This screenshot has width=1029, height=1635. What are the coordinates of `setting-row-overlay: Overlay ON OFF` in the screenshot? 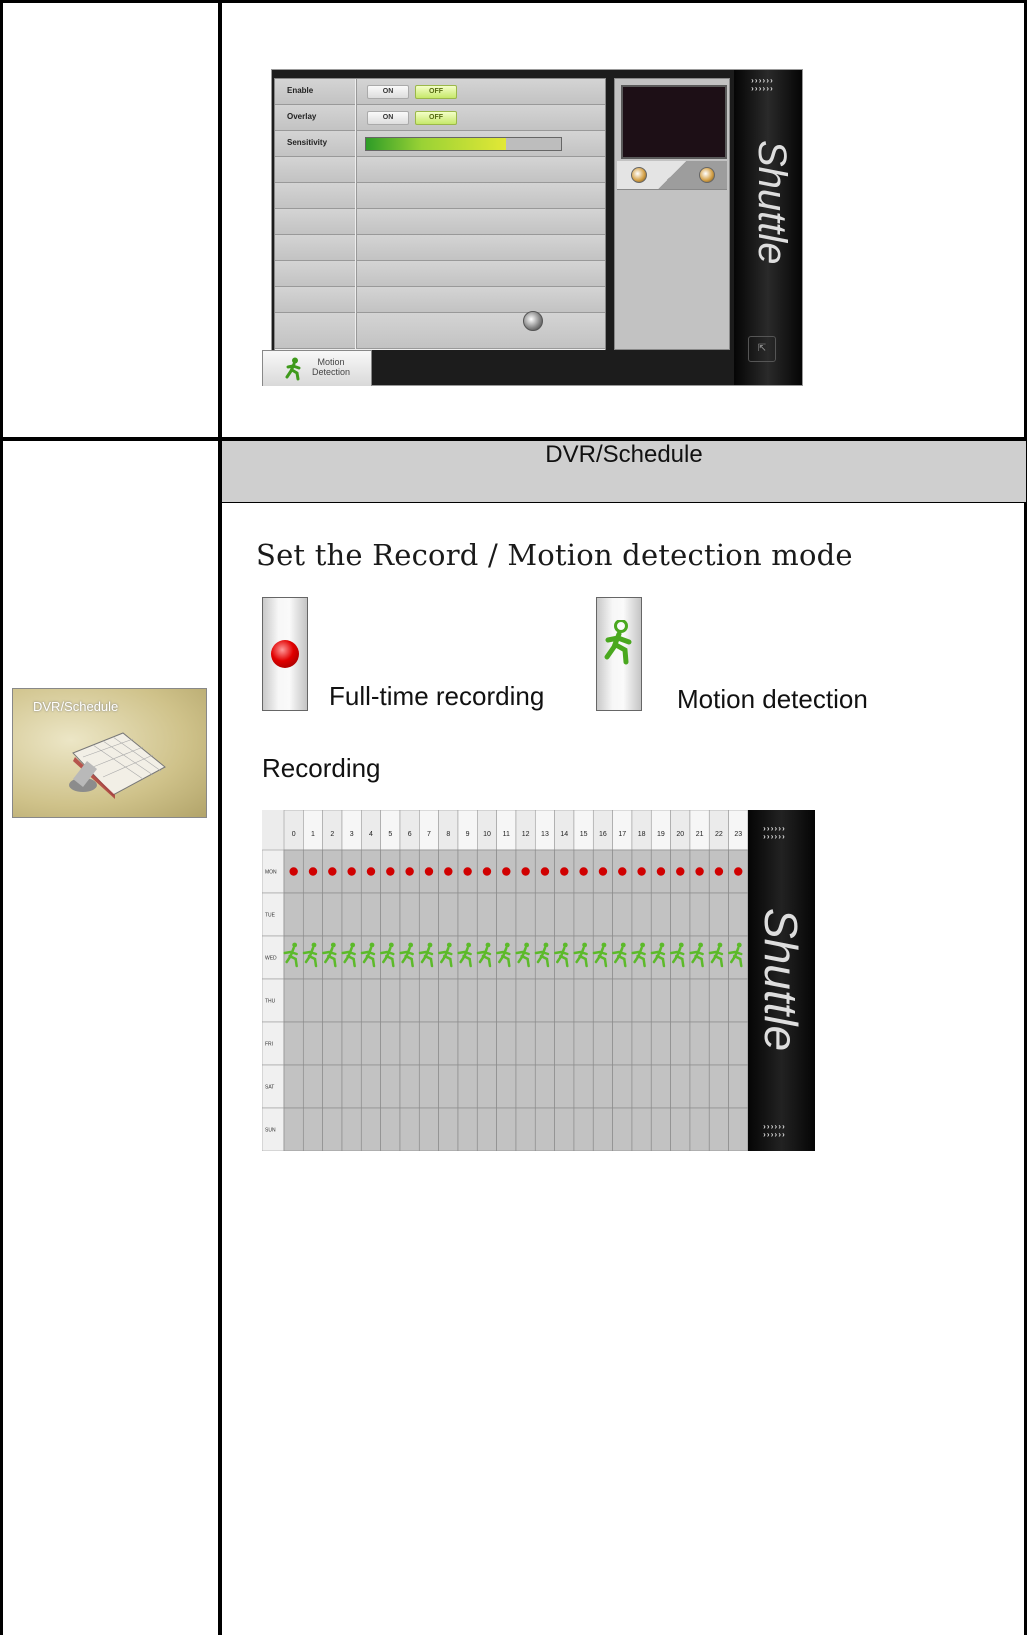 It's located at (440, 118).